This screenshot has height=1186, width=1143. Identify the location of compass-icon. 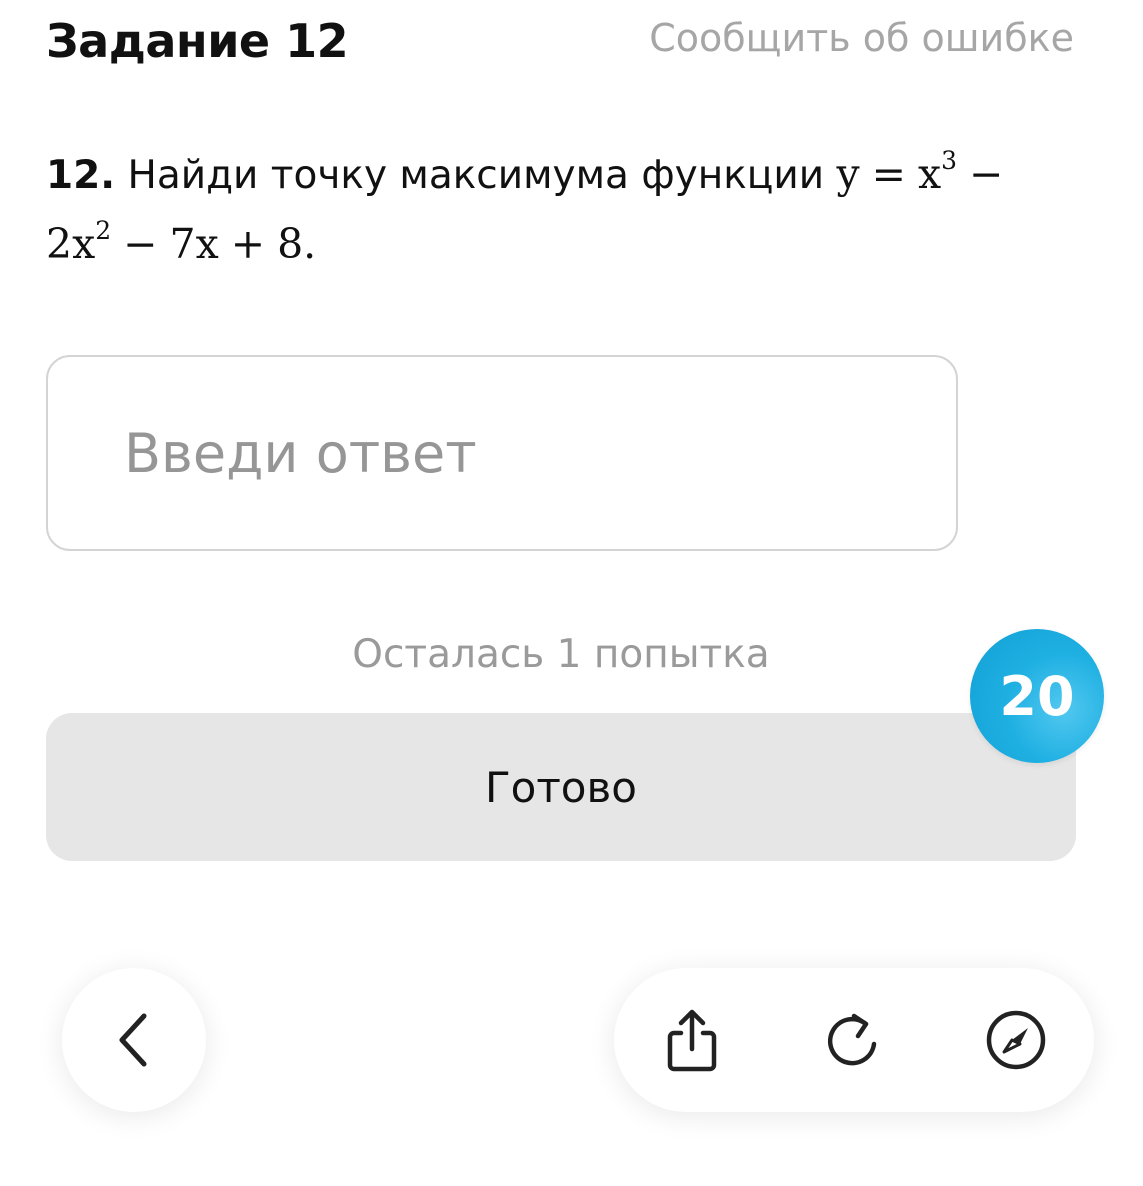
(1016, 1040).